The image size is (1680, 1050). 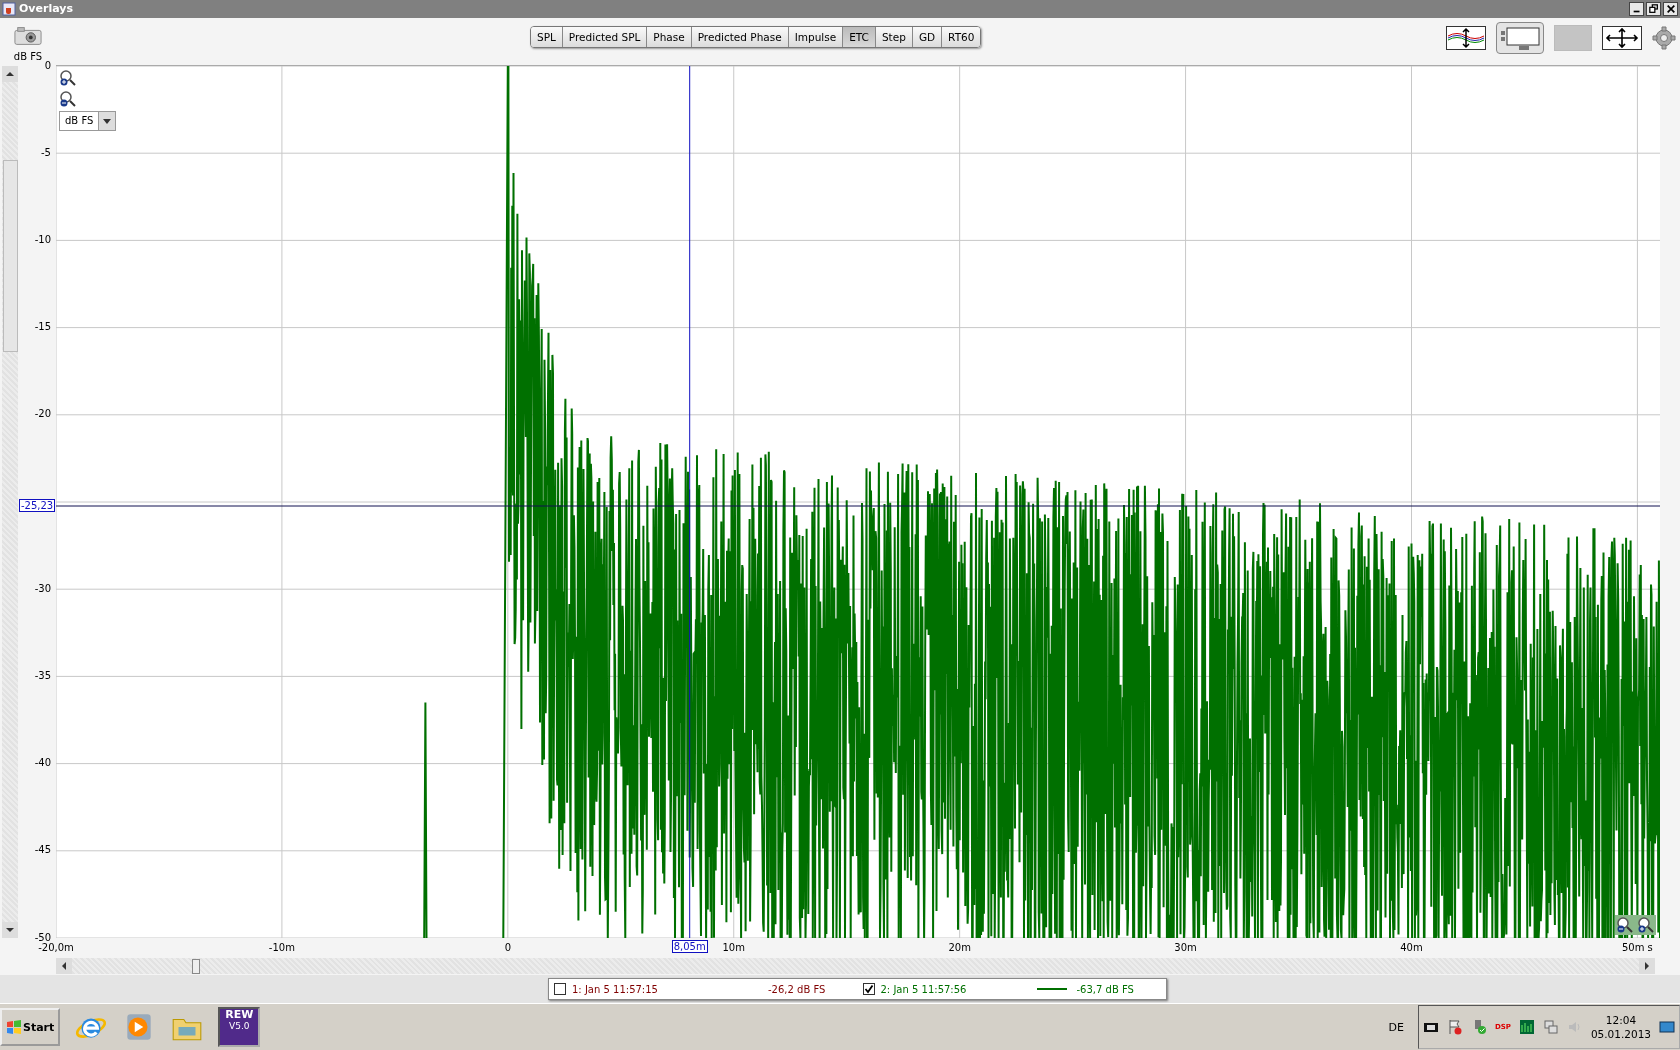 I want to click on clock-time: 12:04, so click(x=1621, y=1020).